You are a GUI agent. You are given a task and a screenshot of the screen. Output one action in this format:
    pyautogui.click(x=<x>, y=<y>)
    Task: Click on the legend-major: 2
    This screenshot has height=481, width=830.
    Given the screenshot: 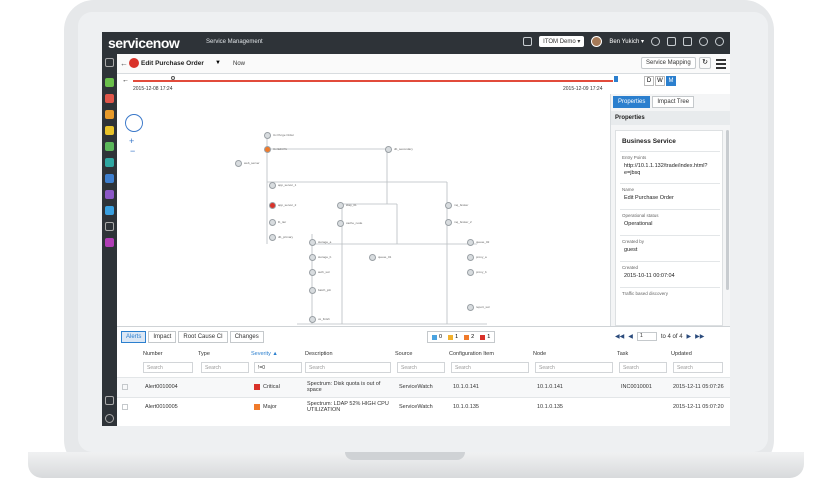 What is the action you would take?
    pyautogui.click(x=469, y=337)
    